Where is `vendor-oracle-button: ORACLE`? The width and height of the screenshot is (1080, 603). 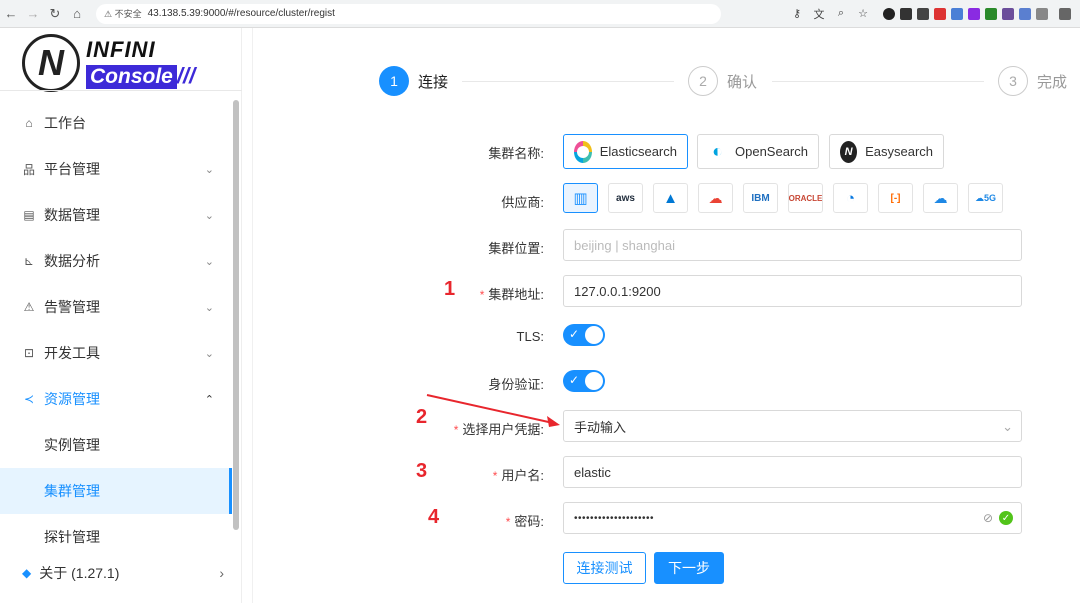
vendor-oracle-button: ORACLE is located at coordinates (805, 198).